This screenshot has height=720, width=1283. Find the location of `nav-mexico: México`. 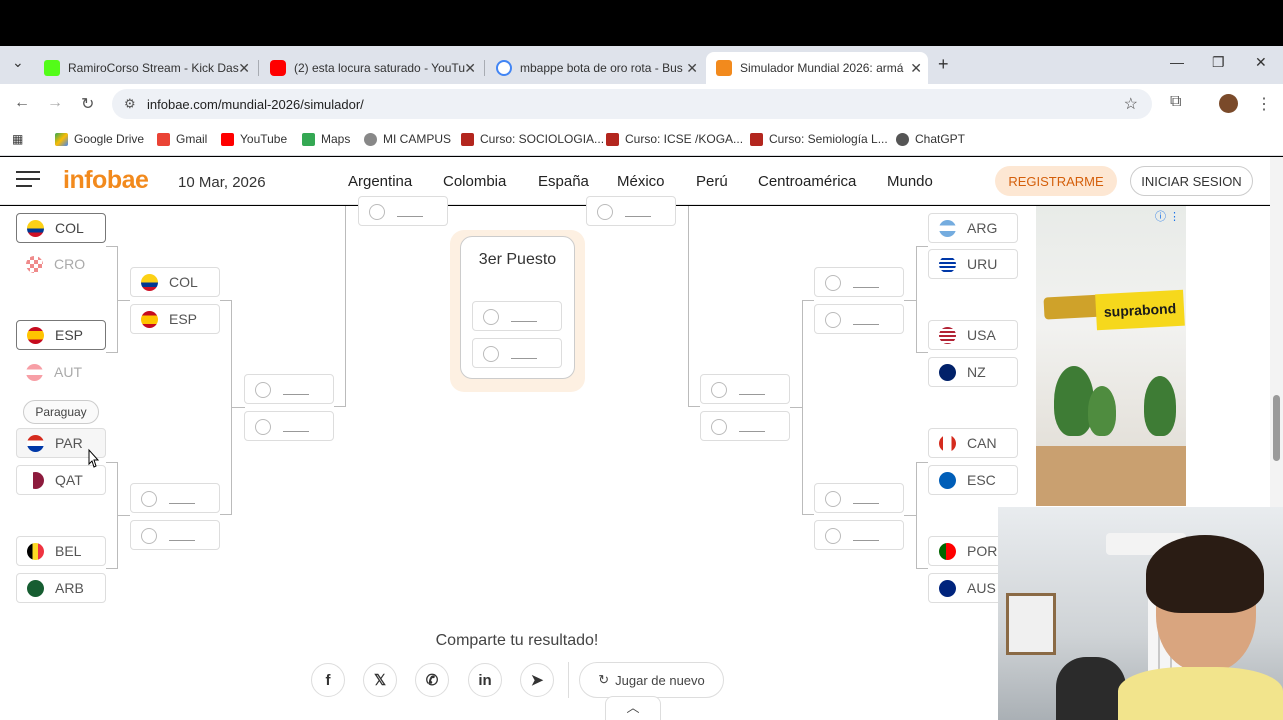

nav-mexico: México is located at coordinates (641, 181).